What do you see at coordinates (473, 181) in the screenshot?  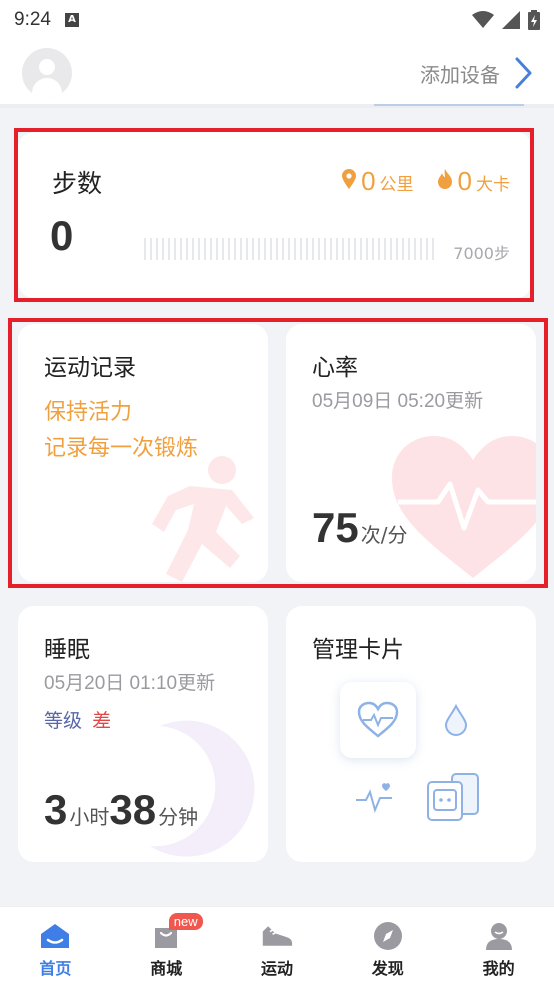 I see `calories-stat: 0 大卡` at bounding box center [473, 181].